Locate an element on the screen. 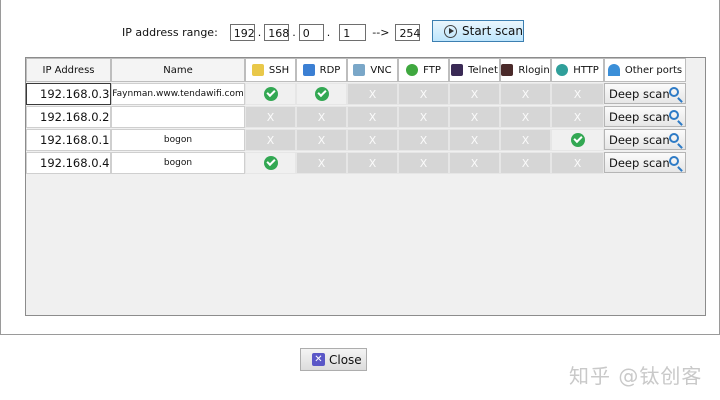  column-header-telnet: Telnet is located at coordinates (474, 70).